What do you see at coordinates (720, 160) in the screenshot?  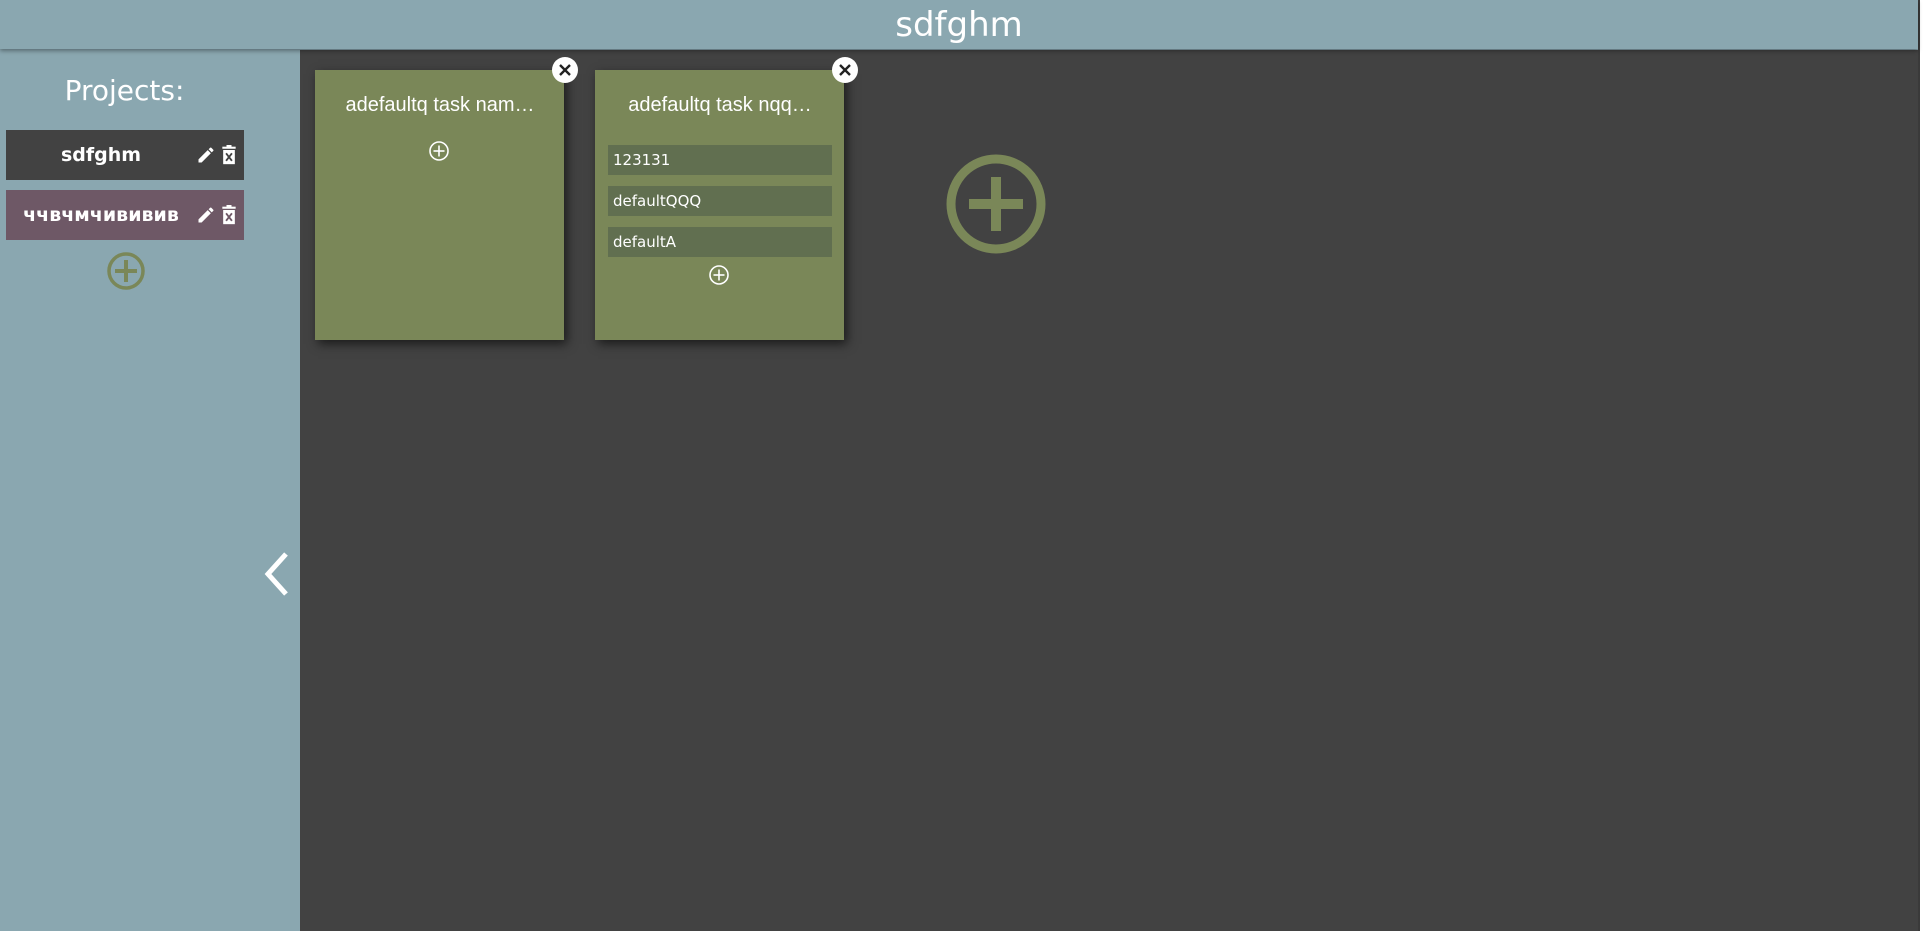 I see `task-item: 123131` at bounding box center [720, 160].